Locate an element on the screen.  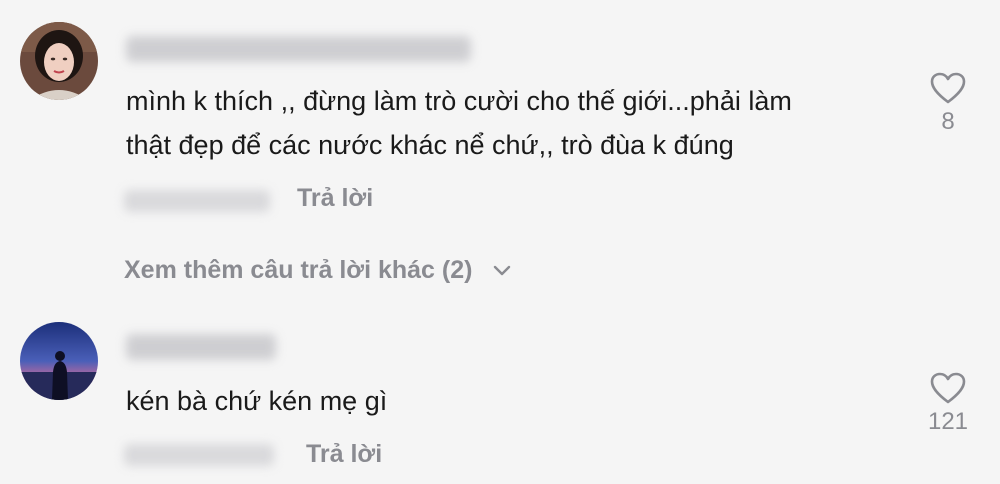
avatar-photo-woman is located at coordinates (59, 61).